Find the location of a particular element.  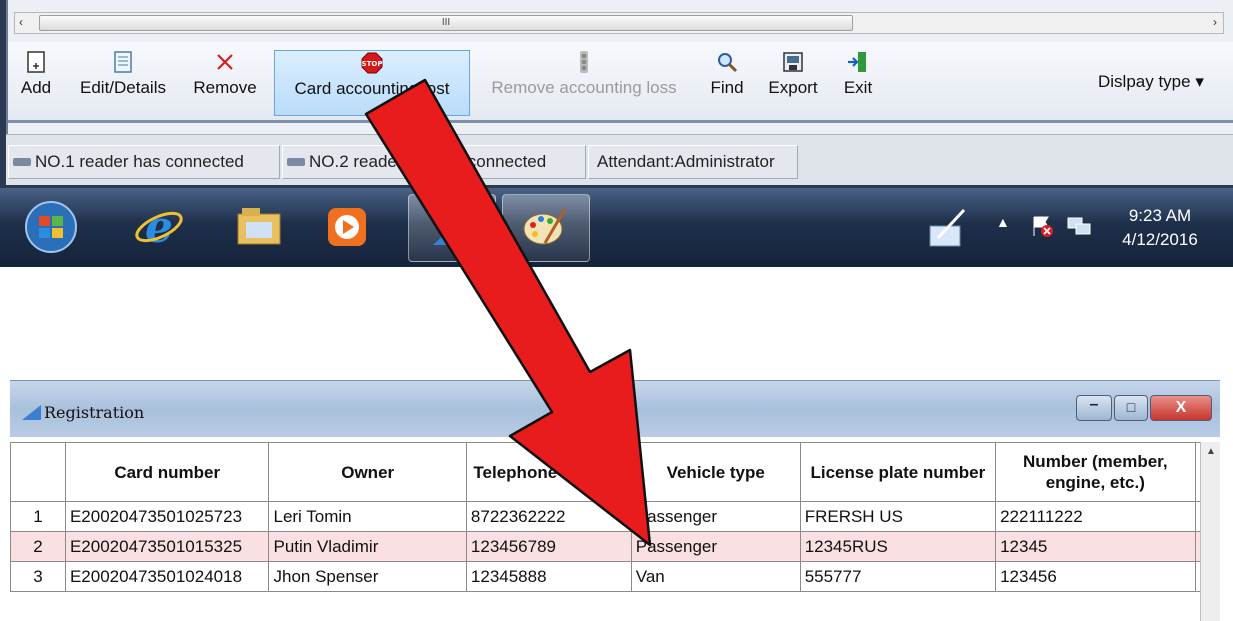

cell-number: 12345 is located at coordinates (1095, 546).